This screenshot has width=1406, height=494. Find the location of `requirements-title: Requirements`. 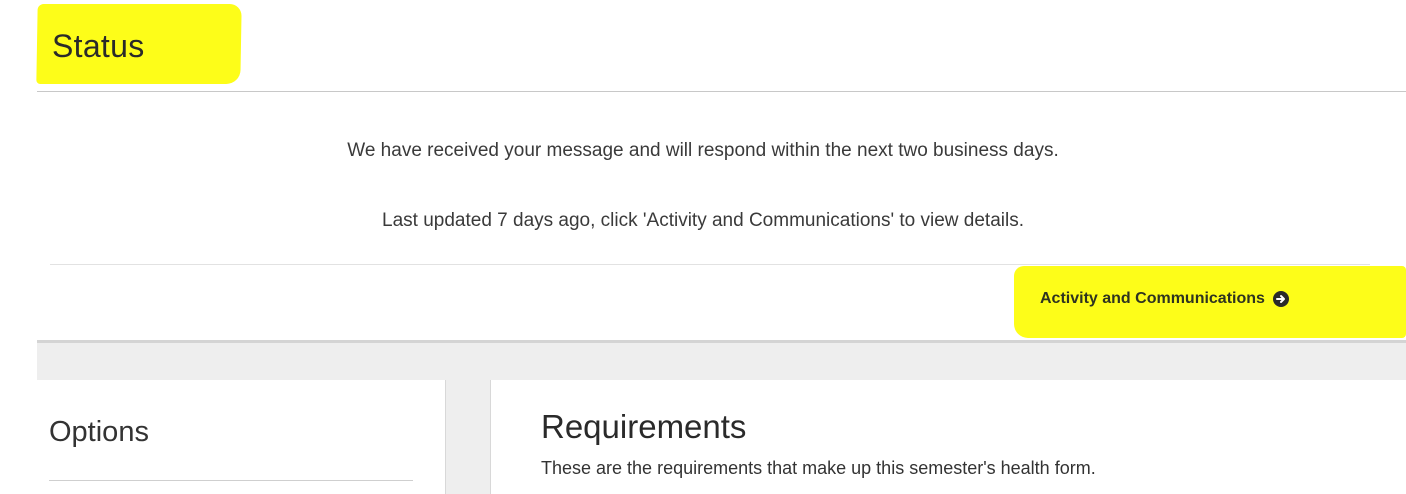

requirements-title: Requirements is located at coordinates (644, 426).